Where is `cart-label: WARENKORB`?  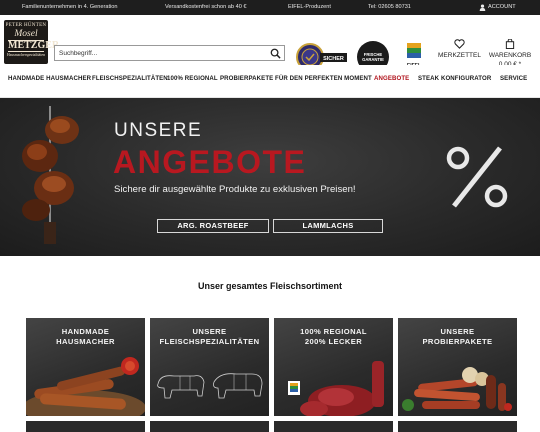
cart-label: WARENKORB is located at coordinates (510, 55).